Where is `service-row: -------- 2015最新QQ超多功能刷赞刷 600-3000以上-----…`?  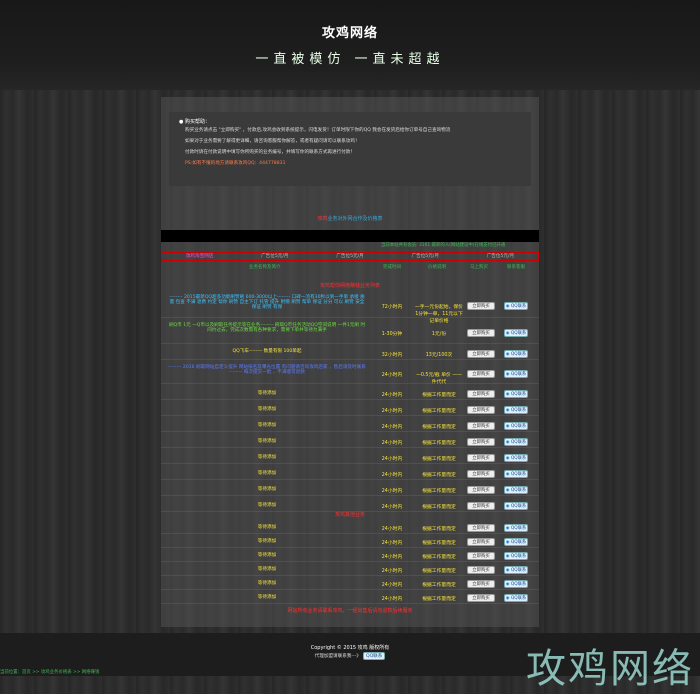 service-row: -------- 2015最新QQ超多功能刷赞刷 600-3000以上-----… is located at coordinates (350, 309).